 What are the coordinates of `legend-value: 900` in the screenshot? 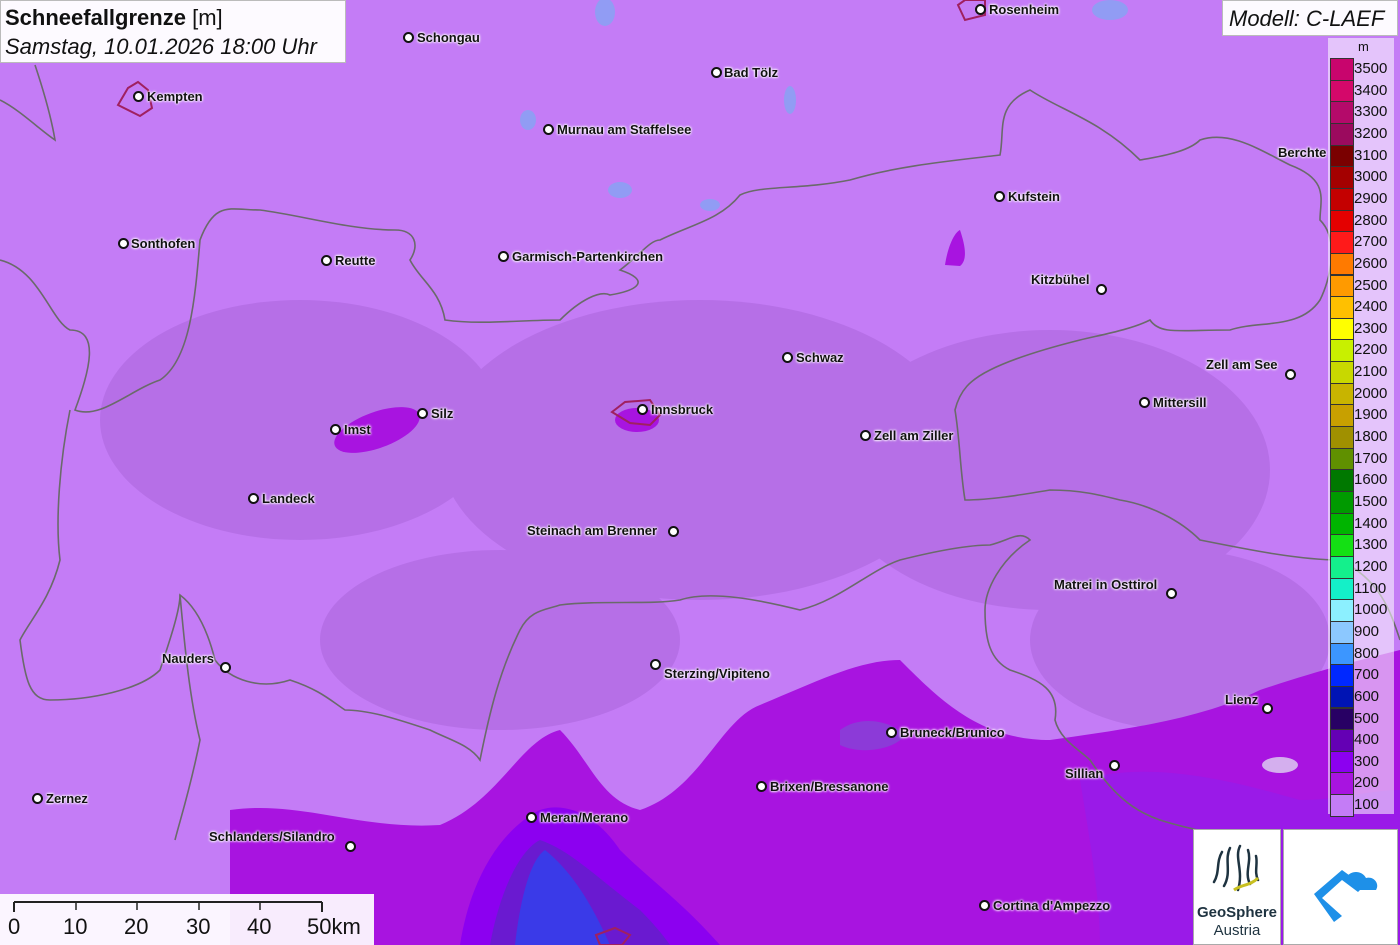 It's located at (1367, 631).